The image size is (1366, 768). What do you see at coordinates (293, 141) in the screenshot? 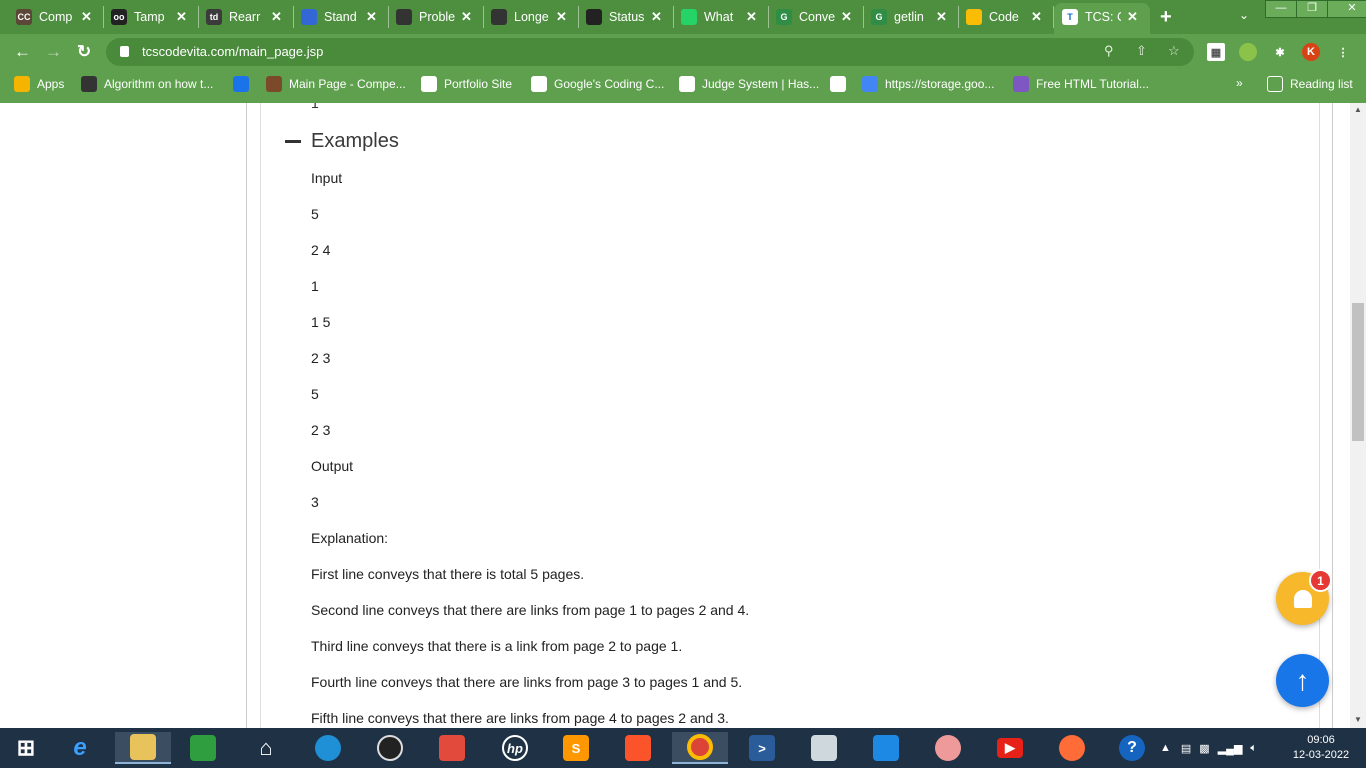
I see `collapse-minus-icon` at bounding box center [293, 141].